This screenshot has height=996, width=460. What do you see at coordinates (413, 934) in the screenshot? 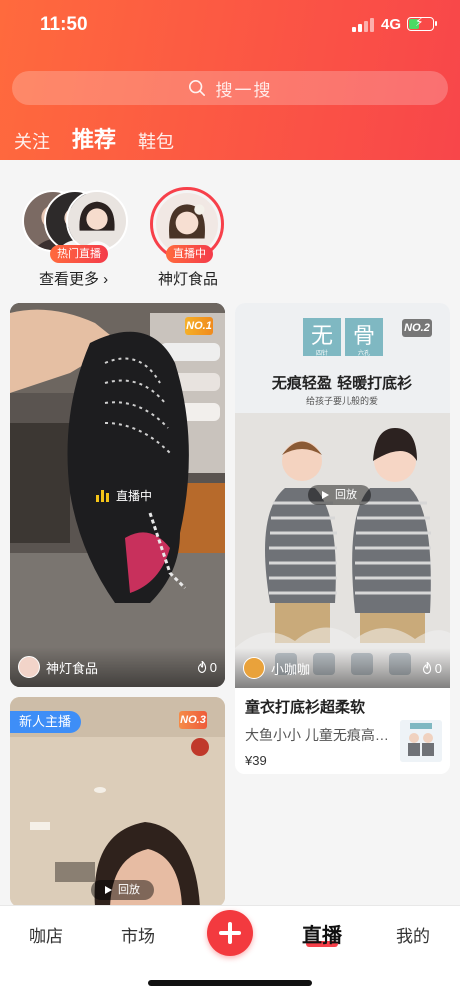
I see `tab-mine: 我的` at bounding box center [413, 934].